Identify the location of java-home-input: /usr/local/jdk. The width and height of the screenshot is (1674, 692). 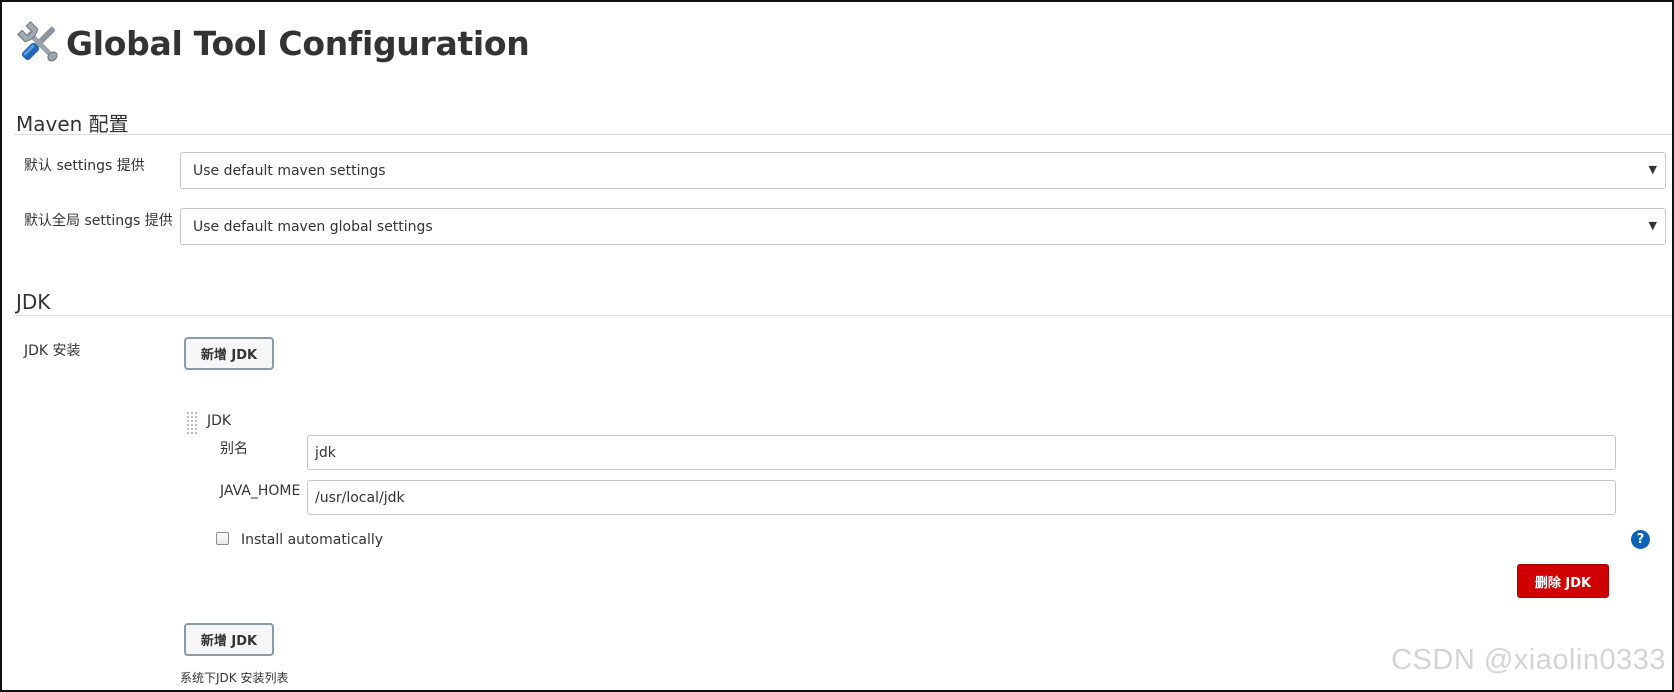
(961, 497).